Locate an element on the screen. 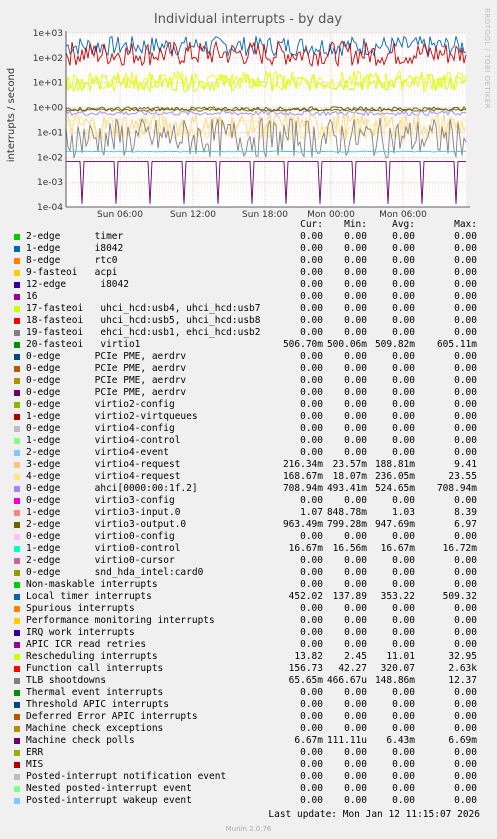 Image resolution: width=497 pixels, height=839 pixels. legend-label: Deferred Error APIC interrupts is located at coordinates (112, 716).